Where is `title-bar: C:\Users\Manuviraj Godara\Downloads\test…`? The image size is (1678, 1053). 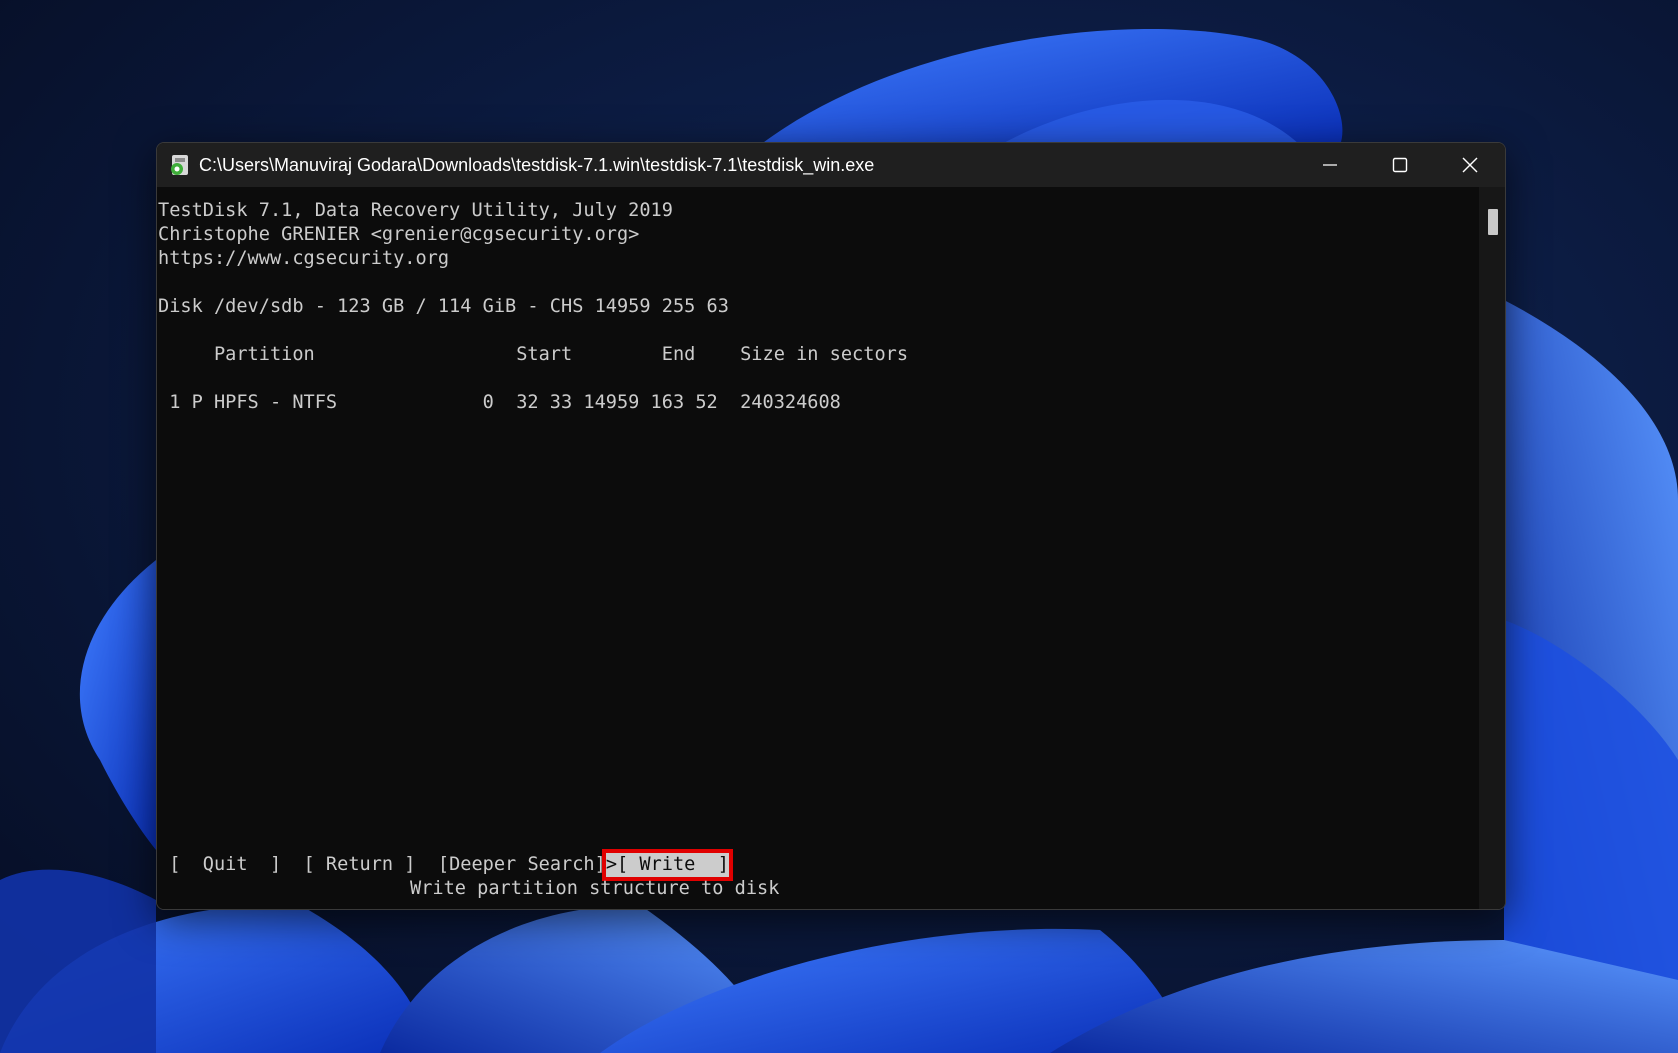
title-bar: C:\Users\Manuviraj Godara\Downloads\test… is located at coordinates (831, 165).